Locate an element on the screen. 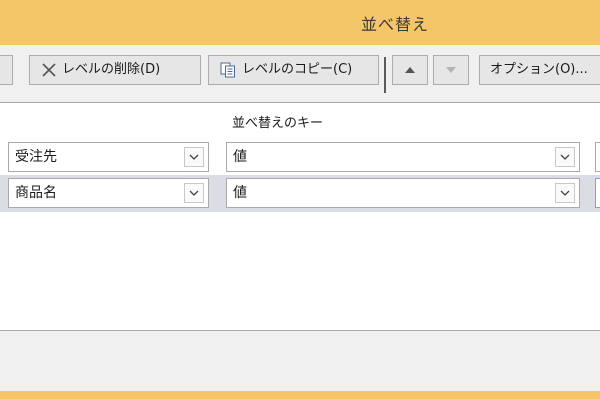  move-down-button is located at coordinates (451, 70).